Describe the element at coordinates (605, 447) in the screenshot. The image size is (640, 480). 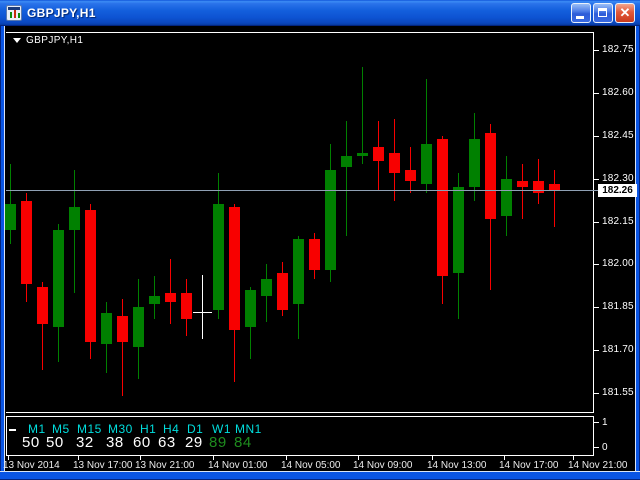
I see `subwindow-scale-bottom: 0` at that location.